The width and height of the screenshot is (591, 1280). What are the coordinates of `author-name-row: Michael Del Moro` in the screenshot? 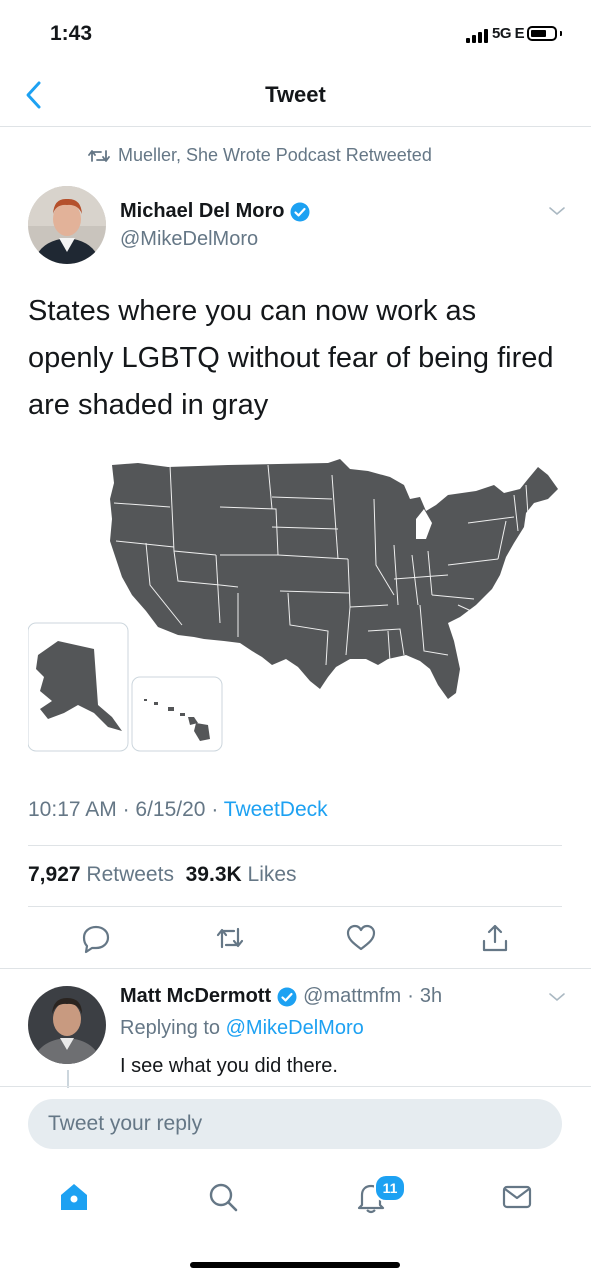 It's located at (215, 211).